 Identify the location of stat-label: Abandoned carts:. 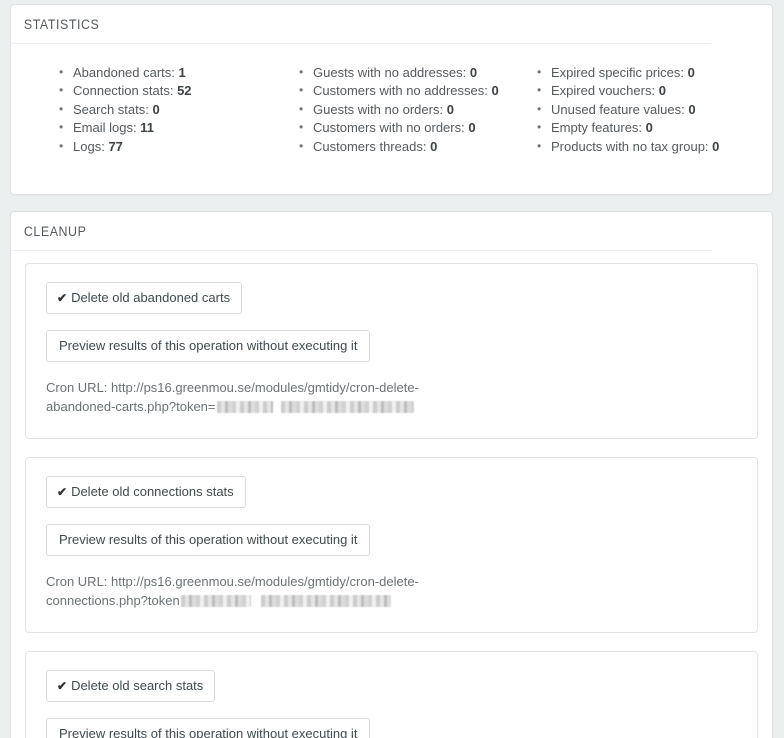
(124, 72).